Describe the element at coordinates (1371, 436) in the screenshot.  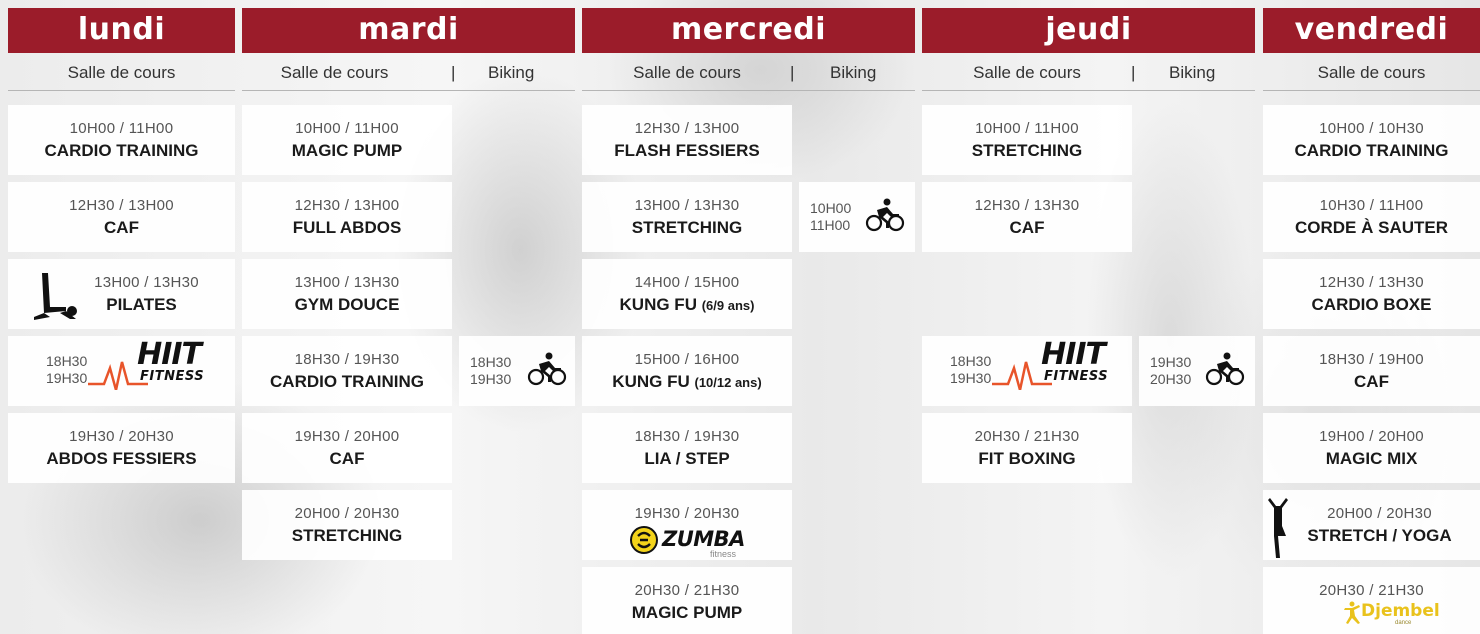
I see `class-time: 19H00 / 20H00` at that location.